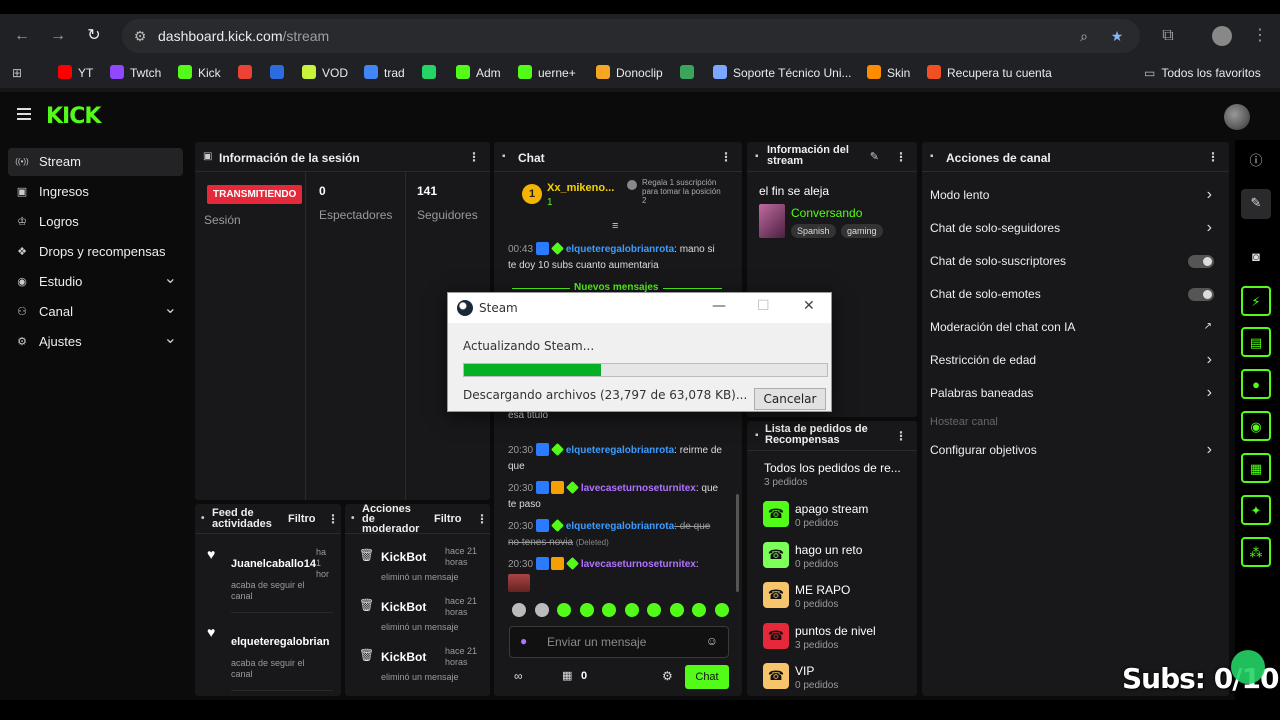  I want to click on send-chat-button: Chat, so click(707, 677).